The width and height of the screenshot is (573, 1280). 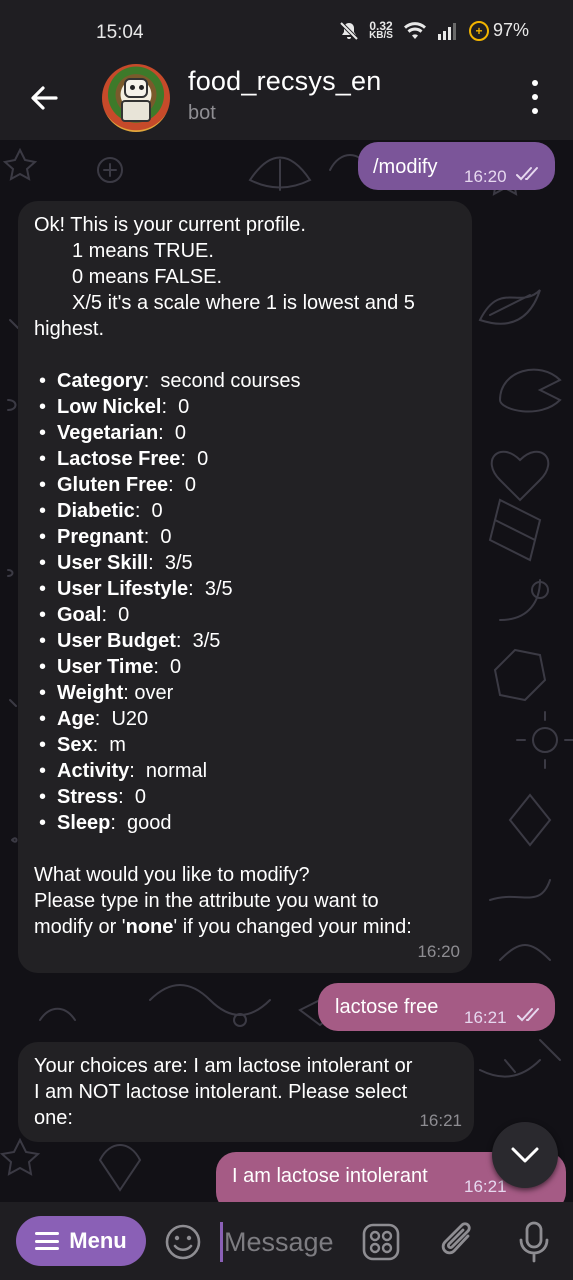 What do you see at coordinates (123, 589) in the screenshot?
I see `attribute-key: User Lifestyle` at bounding box center [123, 589].